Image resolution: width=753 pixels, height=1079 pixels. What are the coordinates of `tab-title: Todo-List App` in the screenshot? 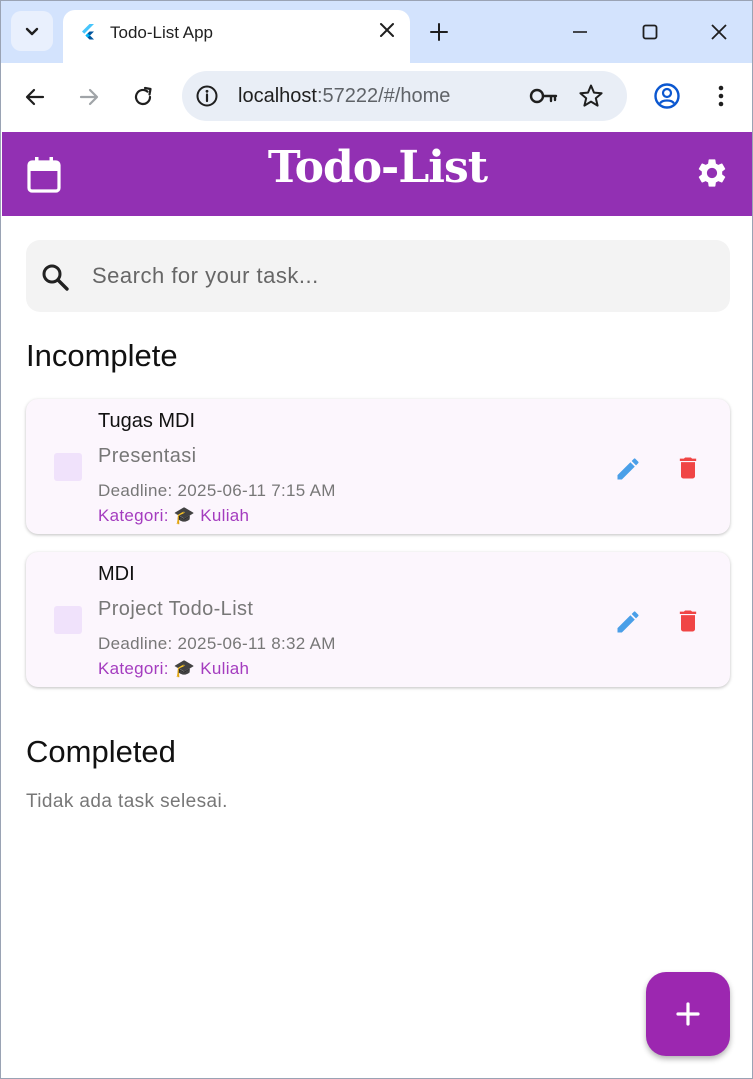 It's located at (162, 32).